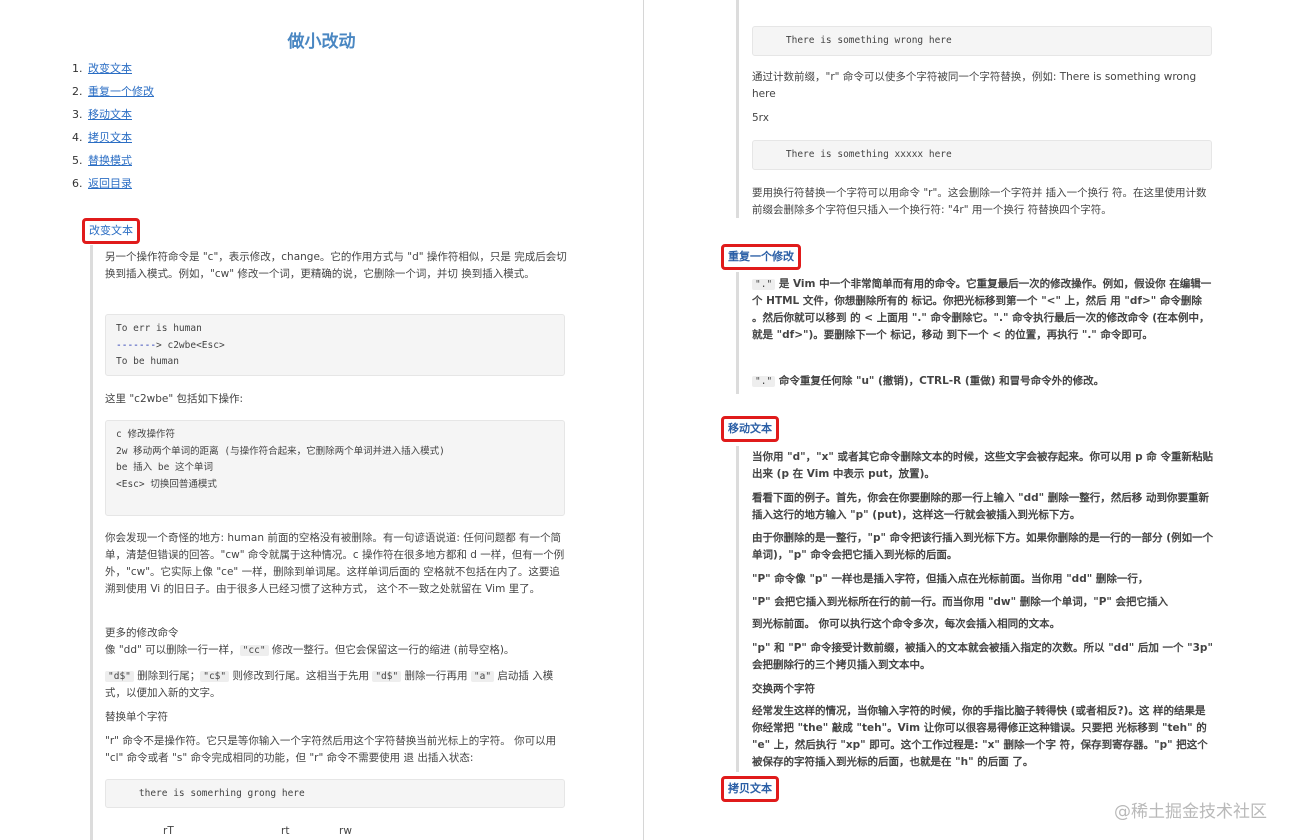 Image resolution: width=1289 pixels, height=840 pixels. I want to click on toc-link-replace-mode: 替换模式, so click(110, 163).